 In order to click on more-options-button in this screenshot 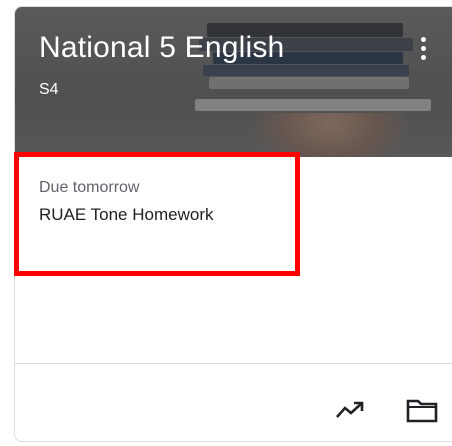, I will do `click(423, 49)`.